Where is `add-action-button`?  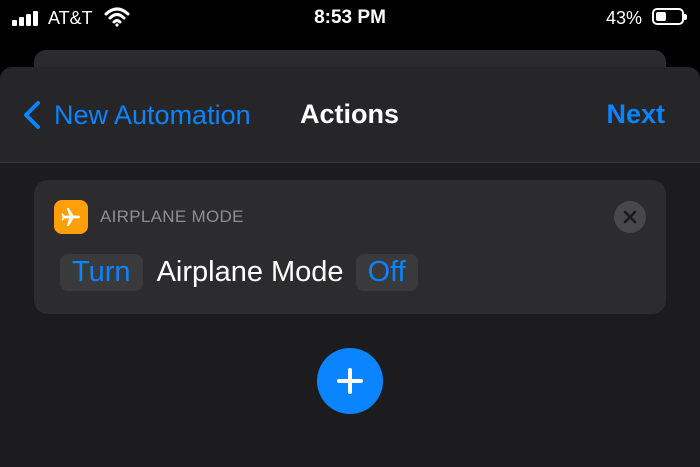 add-action-button is located at coordinates (350, 381).